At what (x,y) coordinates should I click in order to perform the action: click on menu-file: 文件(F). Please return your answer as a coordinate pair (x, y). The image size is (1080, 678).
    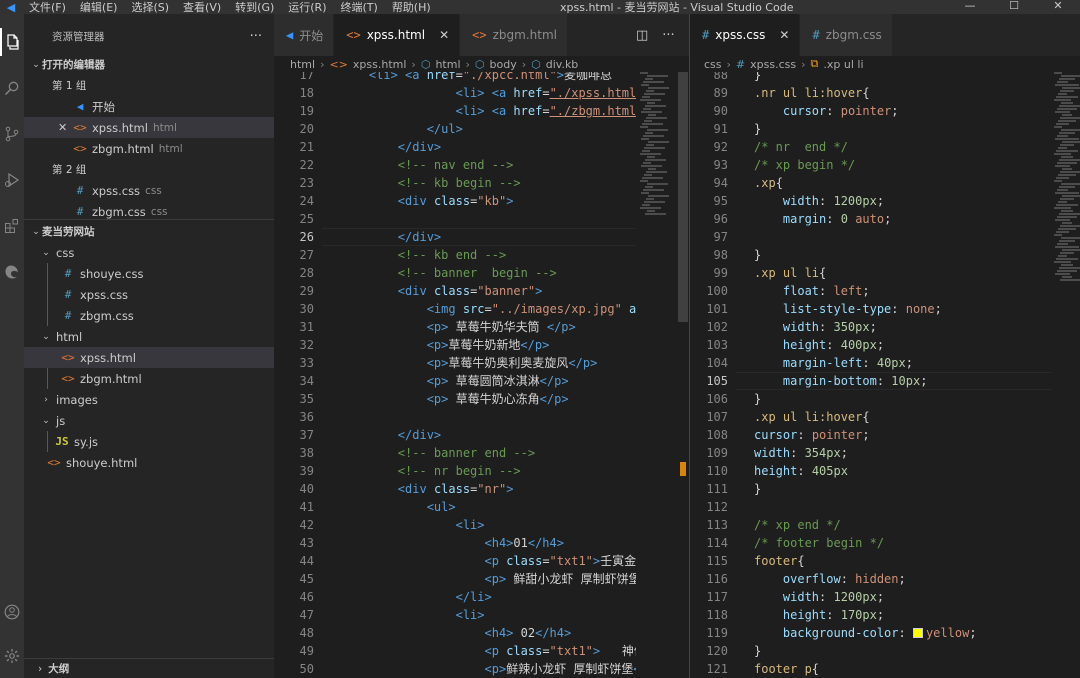
    Looking at the image, I should click on (47, 7).